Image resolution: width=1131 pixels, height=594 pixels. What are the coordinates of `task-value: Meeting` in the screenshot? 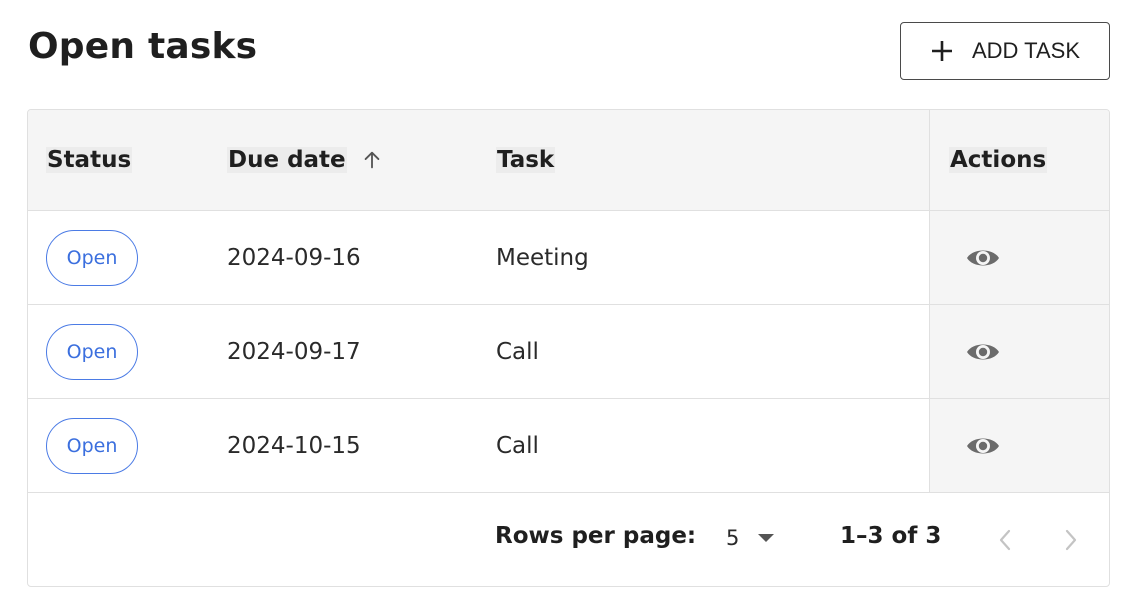 It's located at (542, 257).